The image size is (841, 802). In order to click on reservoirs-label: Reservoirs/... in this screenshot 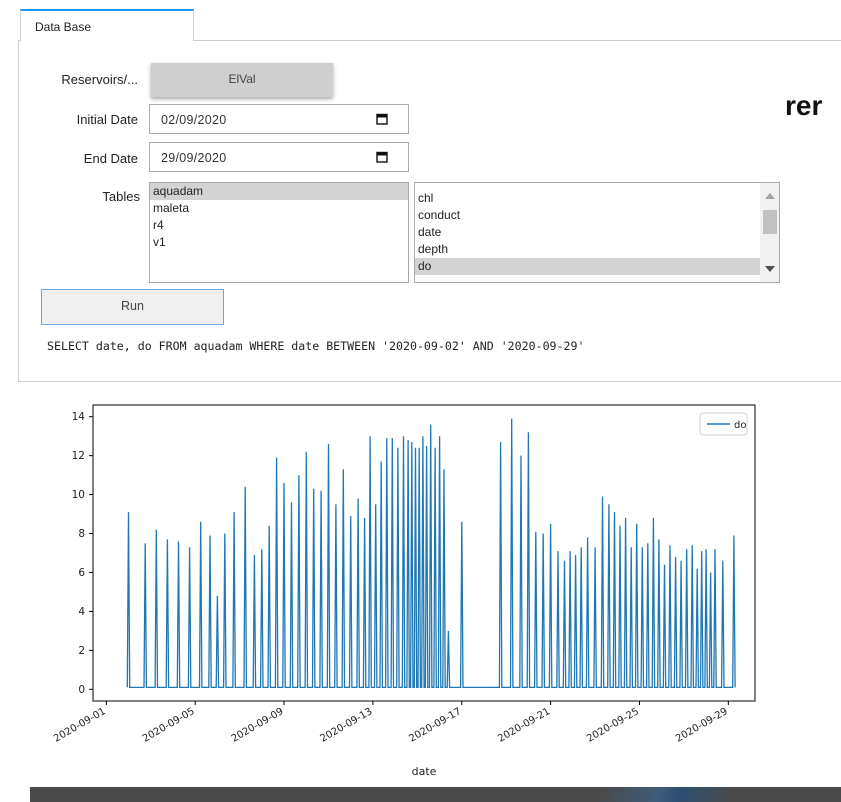, I will do `click(99, 79)`.